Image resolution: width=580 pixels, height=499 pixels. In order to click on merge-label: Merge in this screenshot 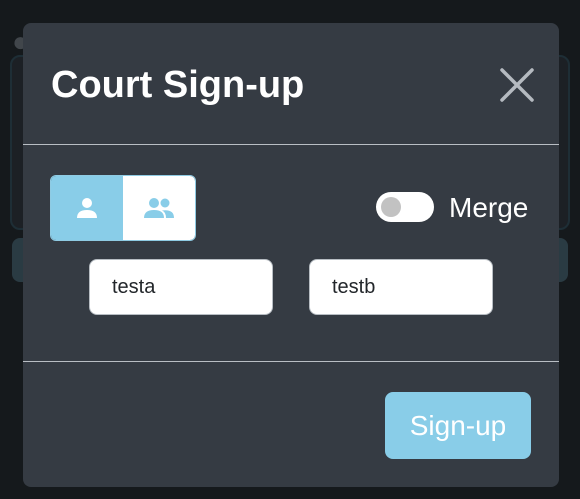, I will do `click(489, 207)`.